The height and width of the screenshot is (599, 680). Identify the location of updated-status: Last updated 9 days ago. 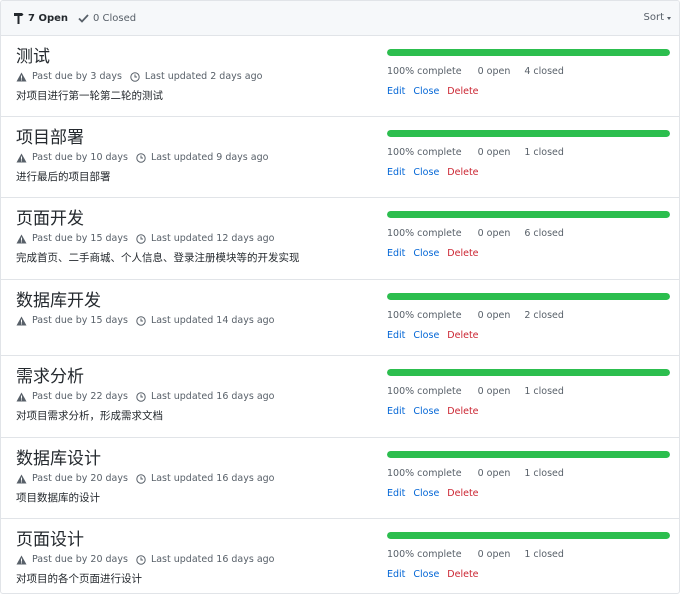
(202, 157).